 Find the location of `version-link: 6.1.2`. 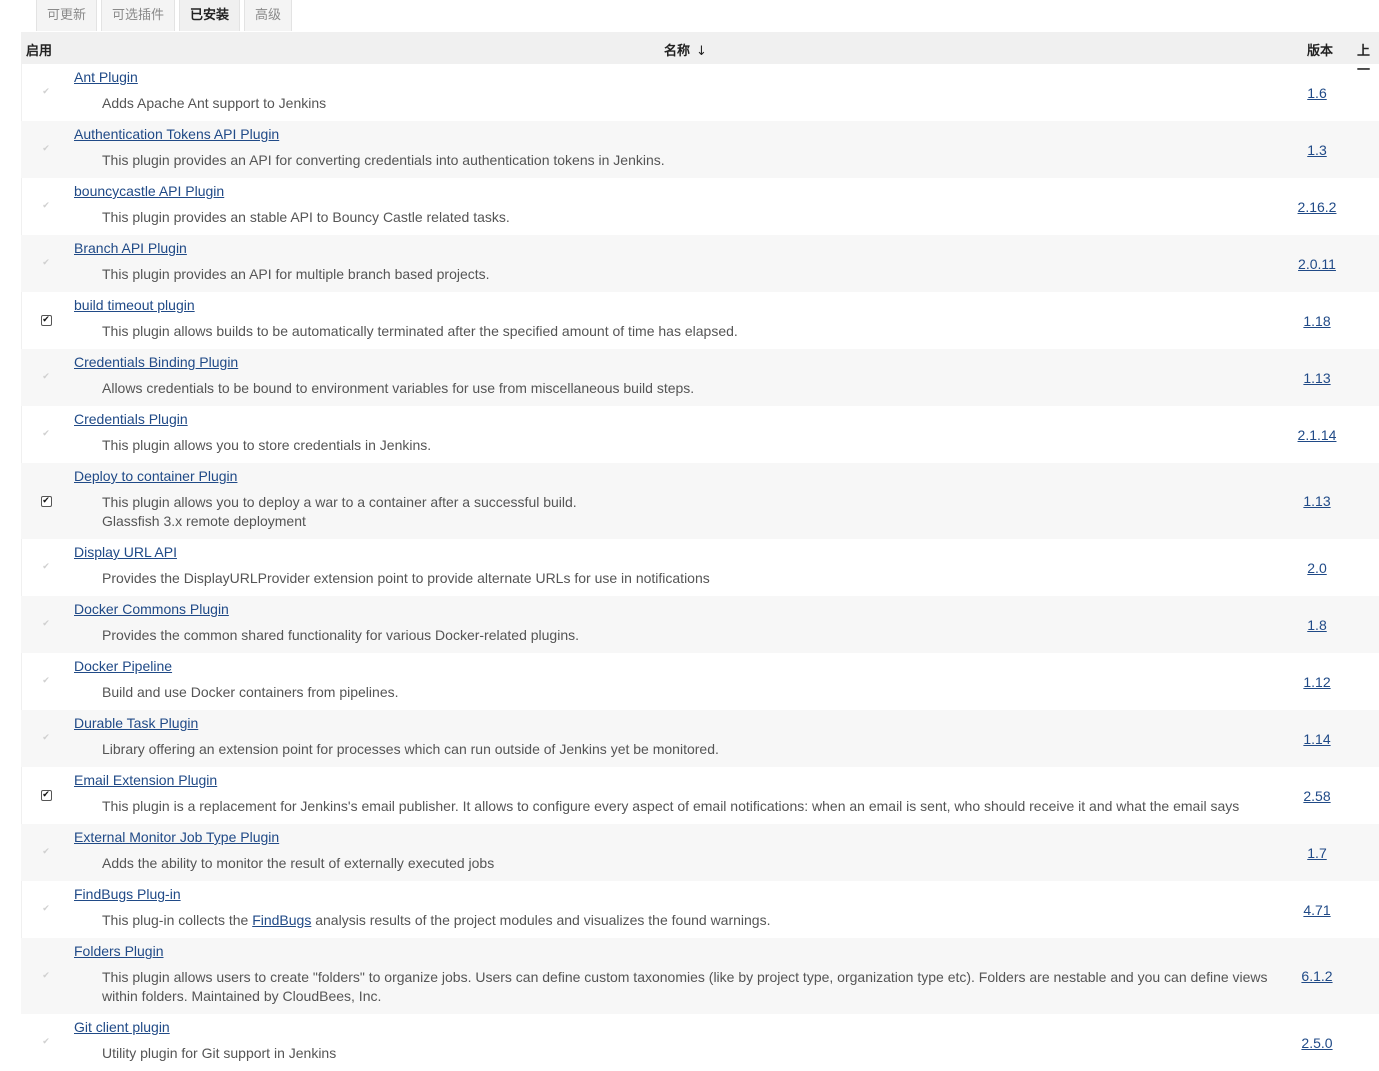

version-link: 6.1.2 is located at coordinates (1317, 976).